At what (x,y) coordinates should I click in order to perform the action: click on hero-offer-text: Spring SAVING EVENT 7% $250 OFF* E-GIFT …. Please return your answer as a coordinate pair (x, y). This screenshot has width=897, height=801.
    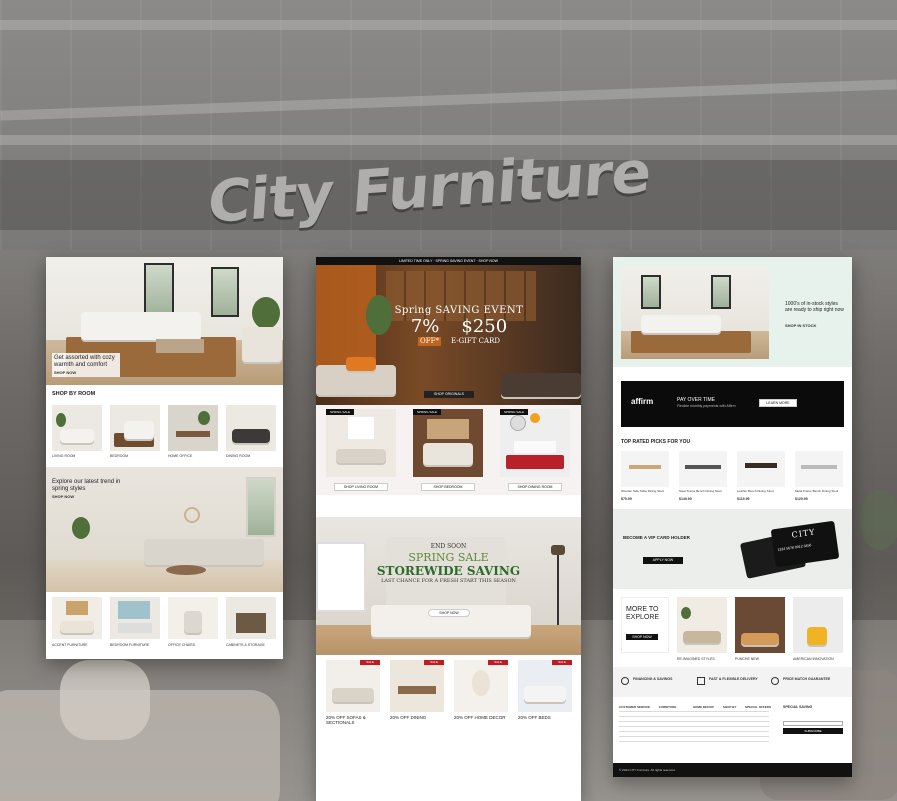
    Looking at the image, I should click on (459, 325).